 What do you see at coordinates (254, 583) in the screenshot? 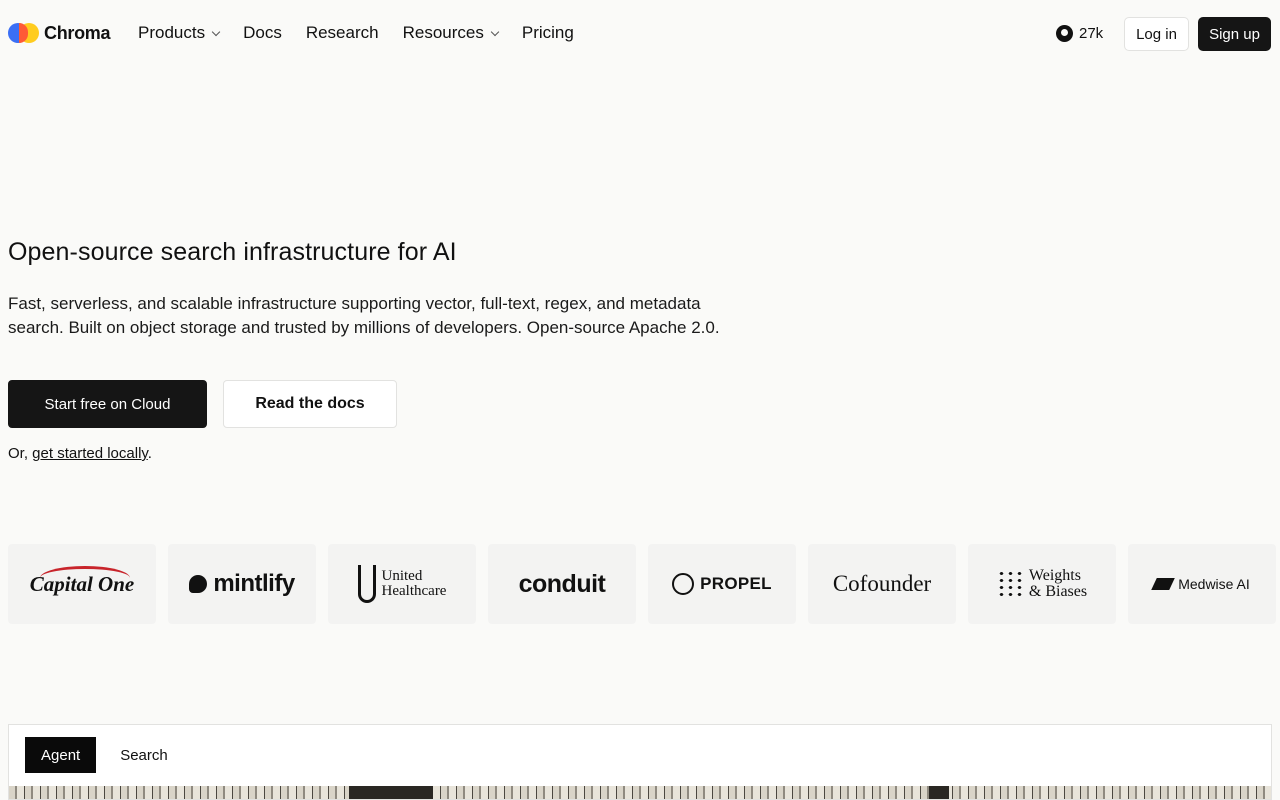
I see `mintlify-text: mintlify` at bounding box center [254, 583].